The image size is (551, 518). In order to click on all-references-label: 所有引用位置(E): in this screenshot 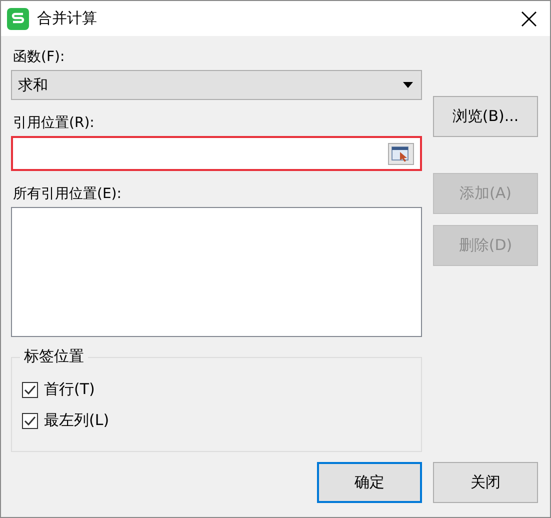, I will do `click(67, 194)`.